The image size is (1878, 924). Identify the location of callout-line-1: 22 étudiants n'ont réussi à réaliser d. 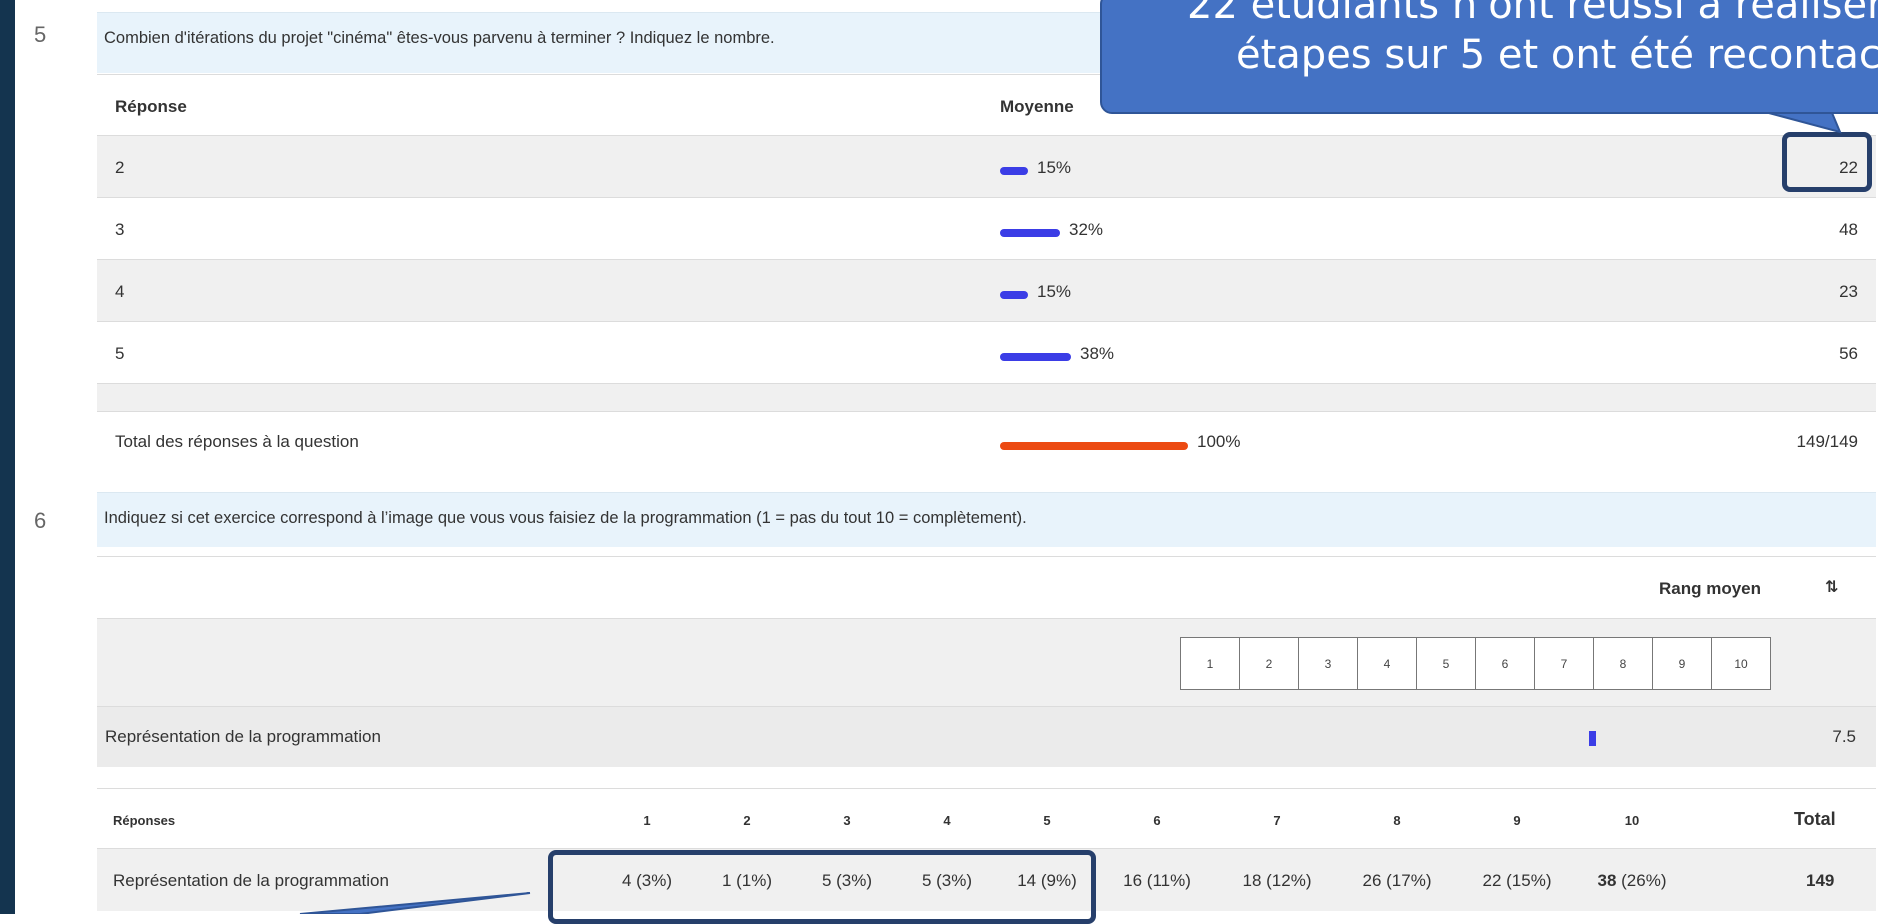
(1532, 14).